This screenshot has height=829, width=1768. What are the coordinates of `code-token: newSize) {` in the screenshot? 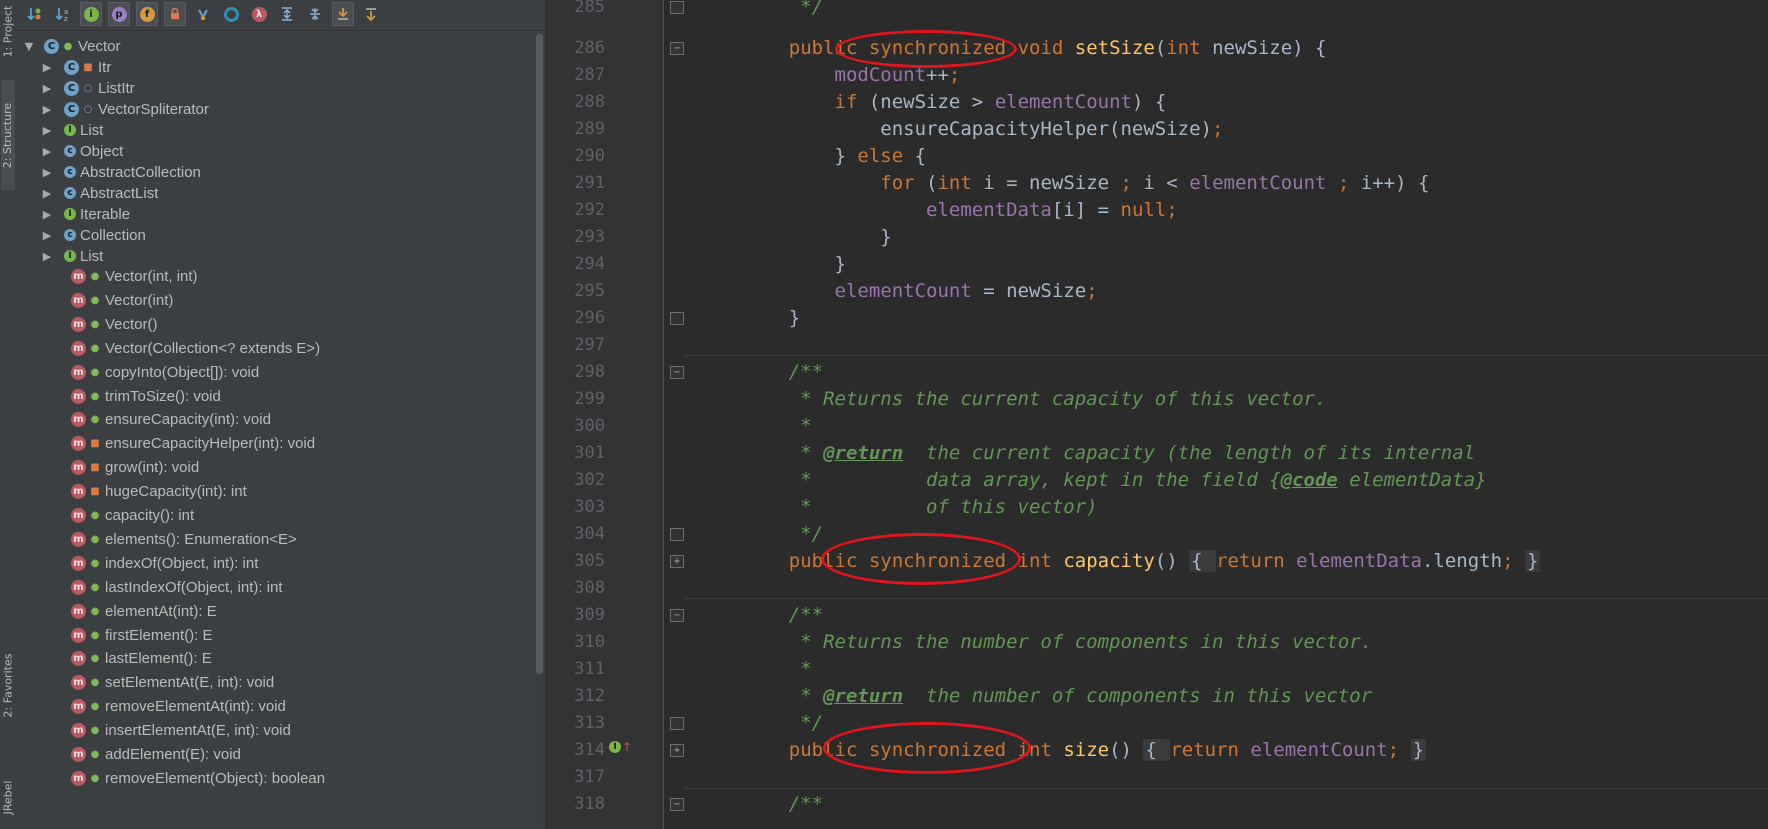 It's located at (1269, 48).